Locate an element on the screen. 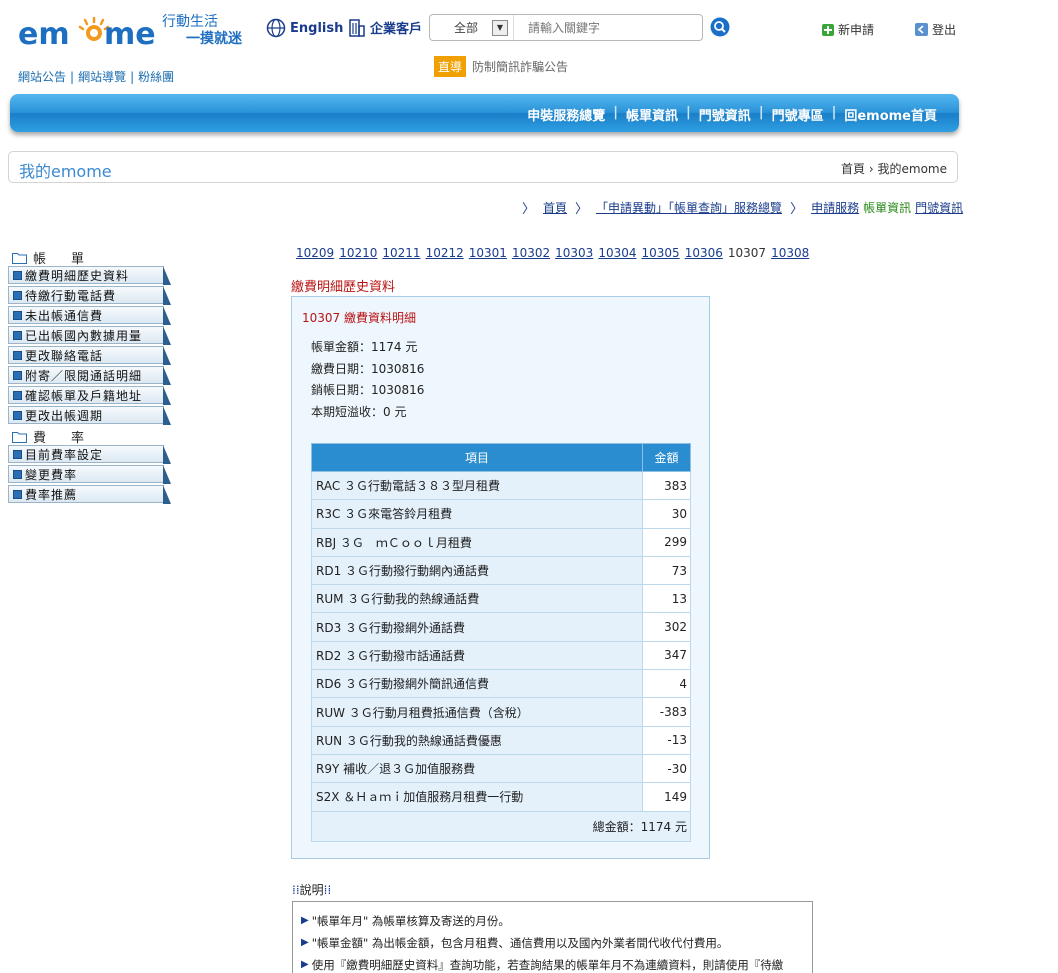 This screenshot has height=973, width=1058. month-link: 10303 is located at coordinates (574, 253).